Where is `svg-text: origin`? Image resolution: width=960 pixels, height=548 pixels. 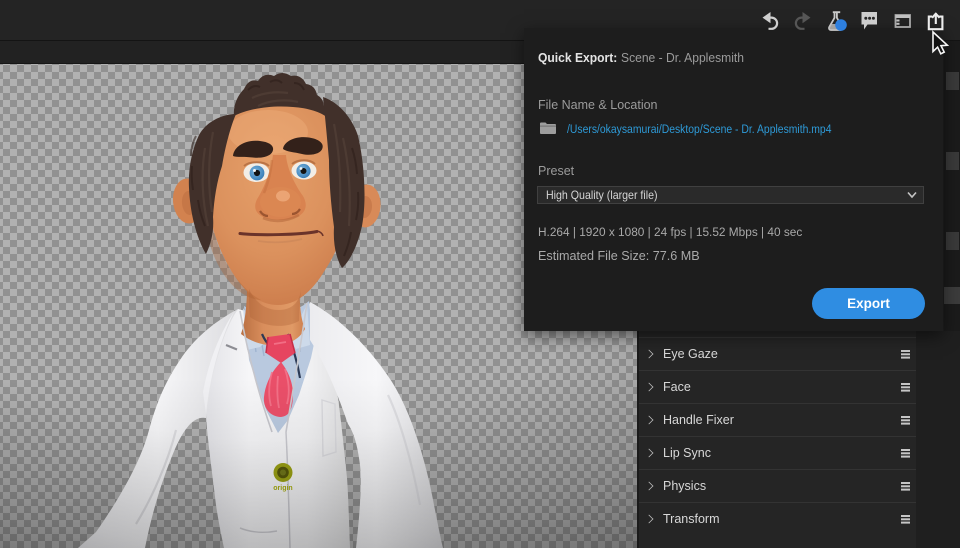 svg-text: origin is located at coordinates (282, 488).